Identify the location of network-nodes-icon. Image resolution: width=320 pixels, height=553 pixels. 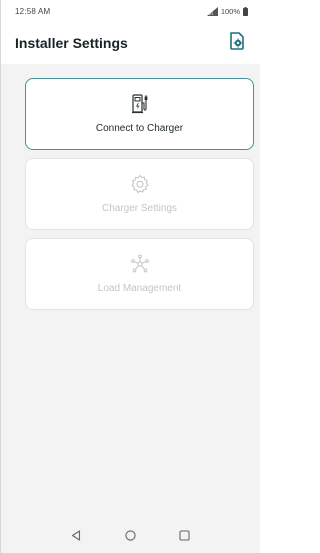
(140, 264).